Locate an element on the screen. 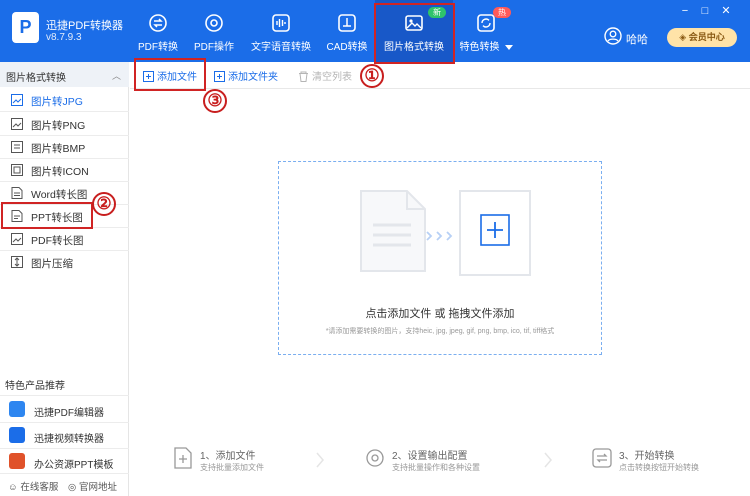 The width and height of the screenshot is (750, 496). add-folder-label: 添加文件夹 is located at coordinates (253, 77).